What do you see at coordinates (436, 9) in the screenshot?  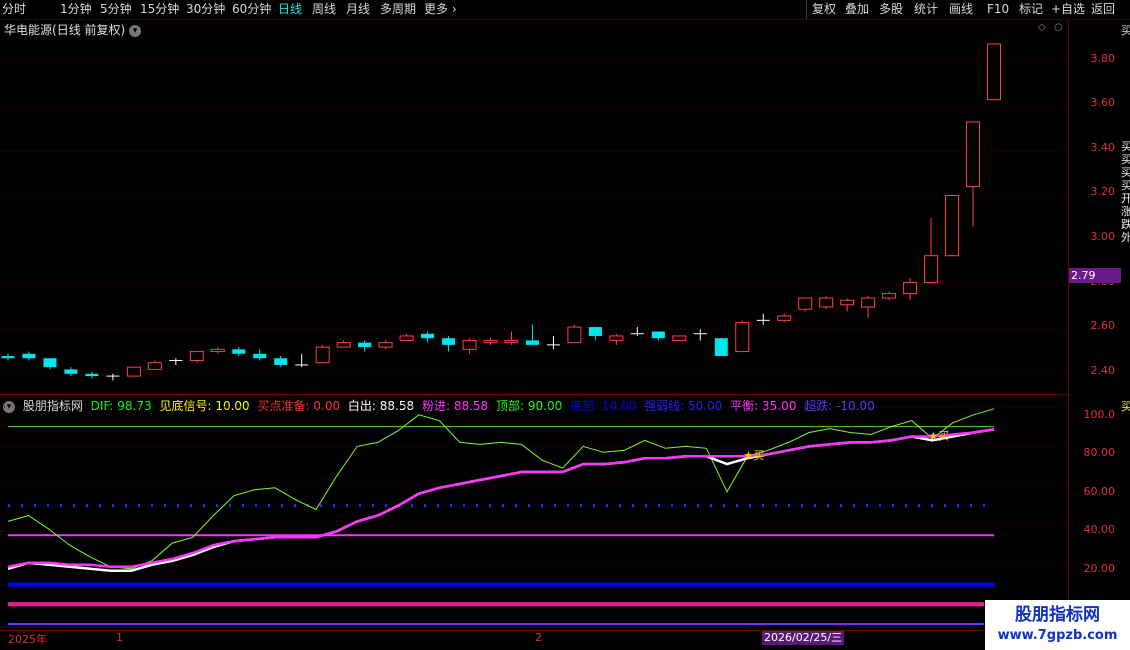 I see `more-label: 更多` at bounding box center [436, 9].